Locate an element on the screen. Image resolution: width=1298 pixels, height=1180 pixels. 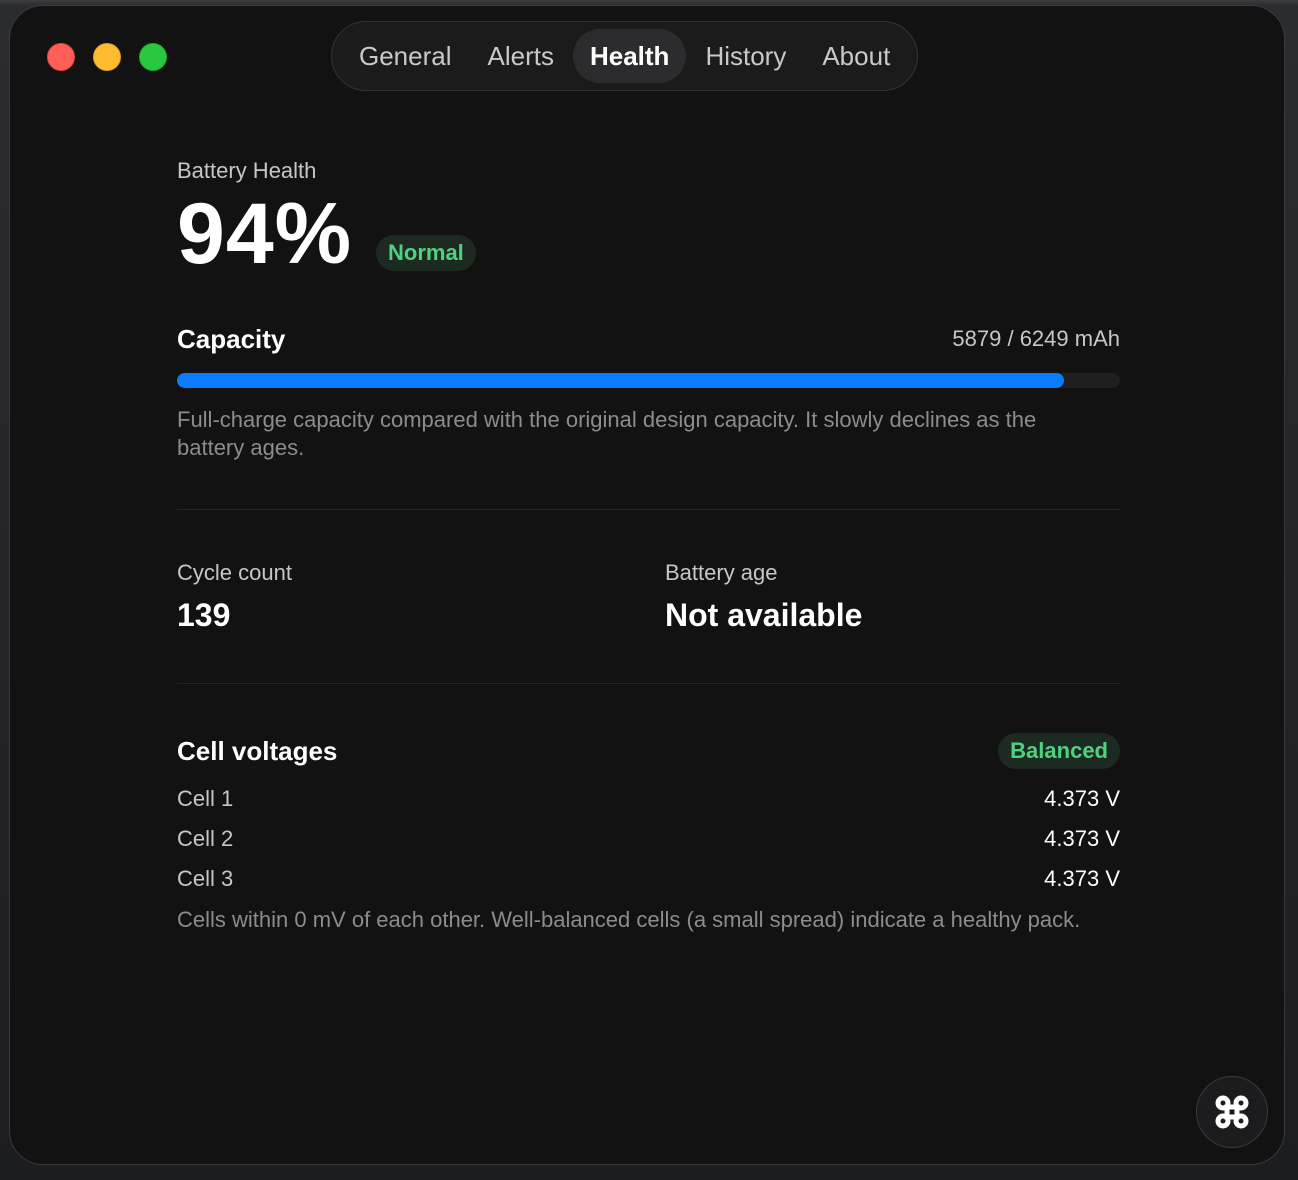
health-status-badge: Normal is located at coordinates (426, 253).